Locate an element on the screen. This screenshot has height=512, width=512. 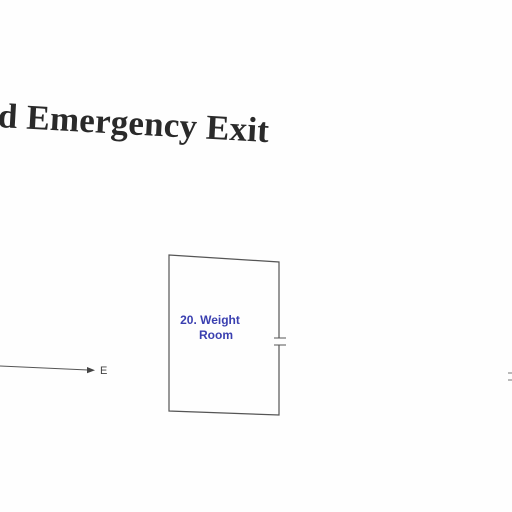
exit-arrowhead is located at coordinates (91, 370).